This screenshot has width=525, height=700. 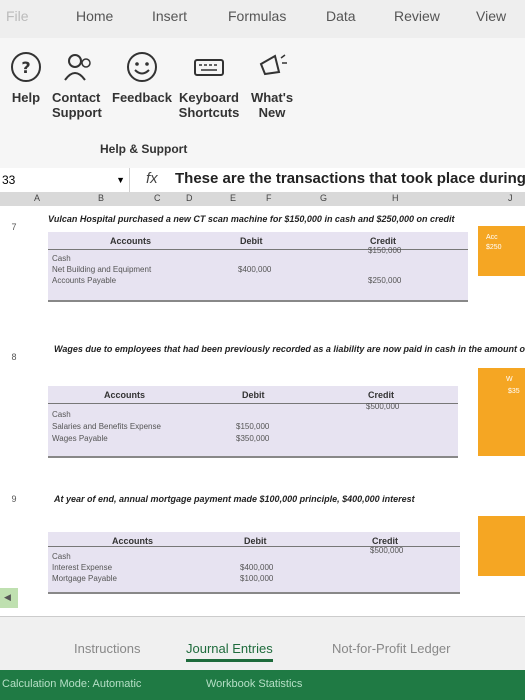 What do you see at coordinates (157, 198) in the screenshot?
I see `column-header: C` at bounding box center [157, 198].